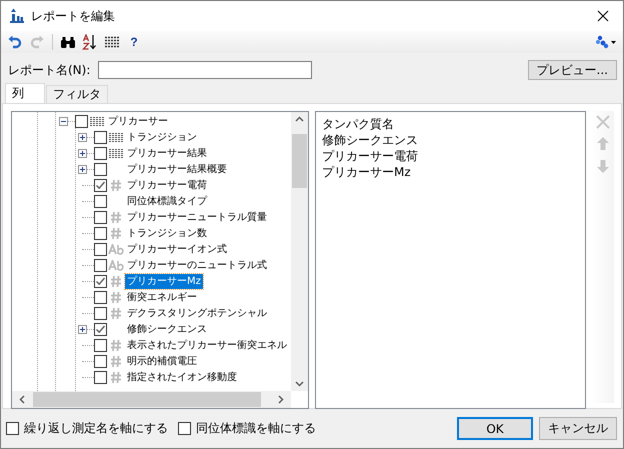 The image size is (624, 449). I want to click on list-item: プリカーサーMz, so click(450, 172).